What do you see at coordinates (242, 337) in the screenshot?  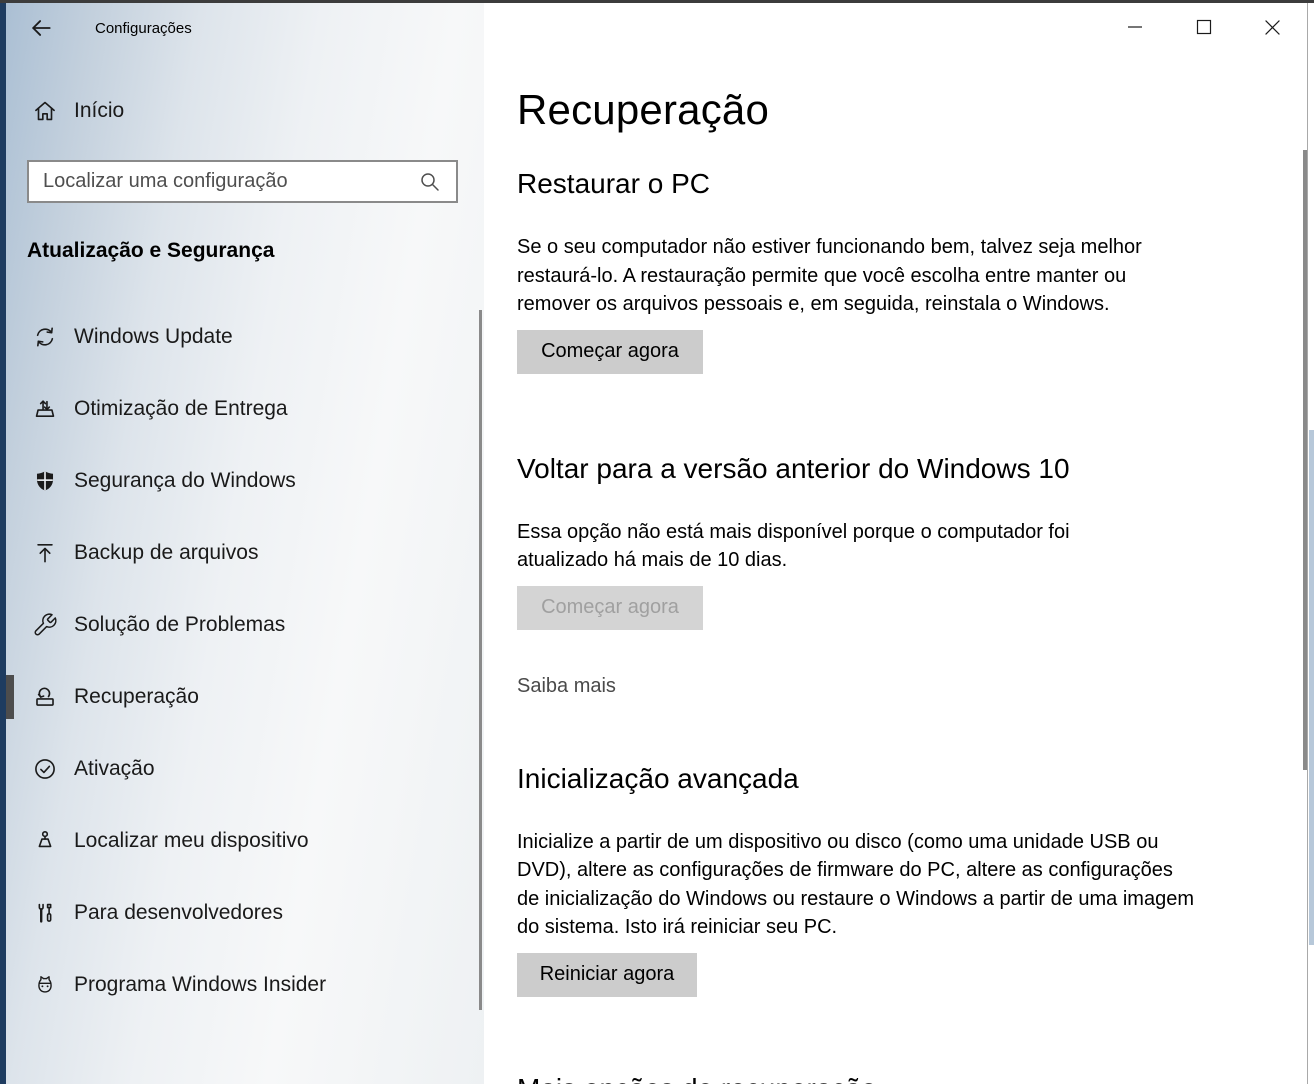 I see `sidebar-item-windows-update: Windows Update` at bounding box center [242, 337].